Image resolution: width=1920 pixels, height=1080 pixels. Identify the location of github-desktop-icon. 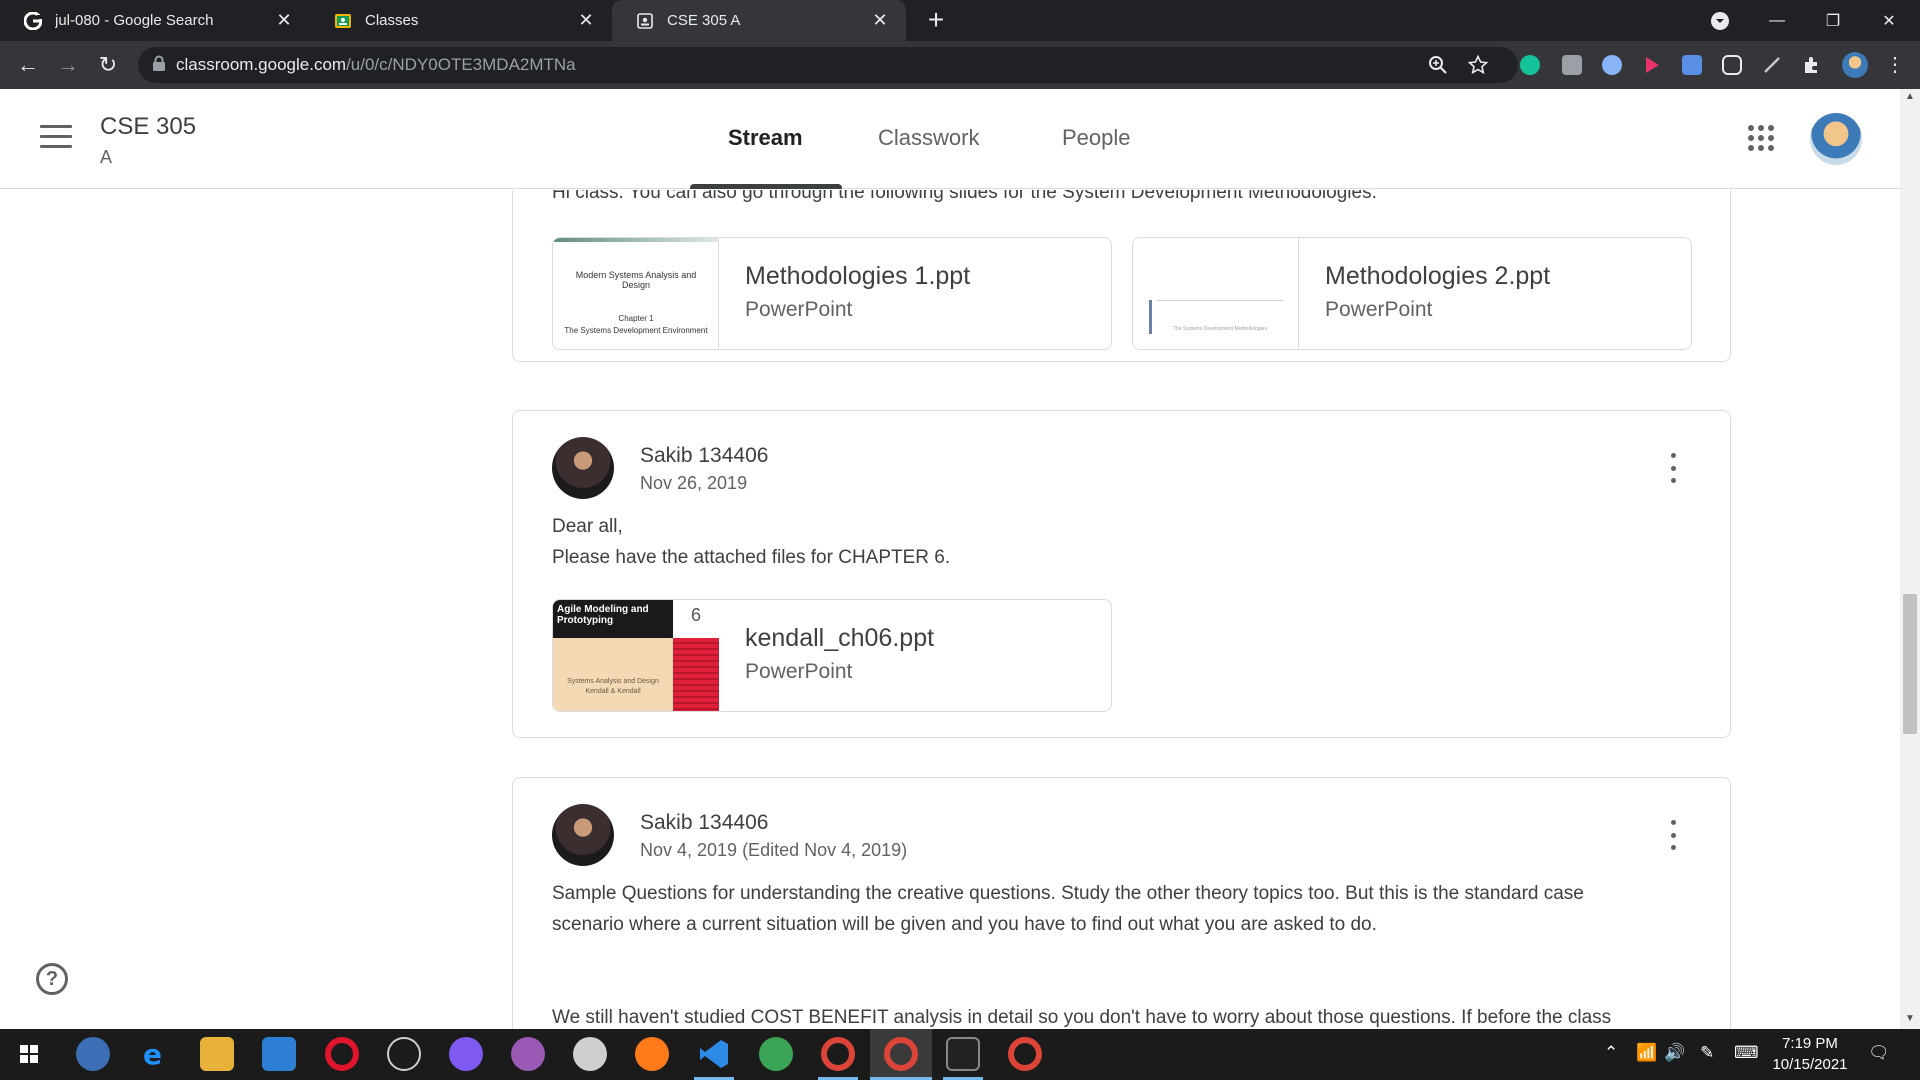
(528, 1054).